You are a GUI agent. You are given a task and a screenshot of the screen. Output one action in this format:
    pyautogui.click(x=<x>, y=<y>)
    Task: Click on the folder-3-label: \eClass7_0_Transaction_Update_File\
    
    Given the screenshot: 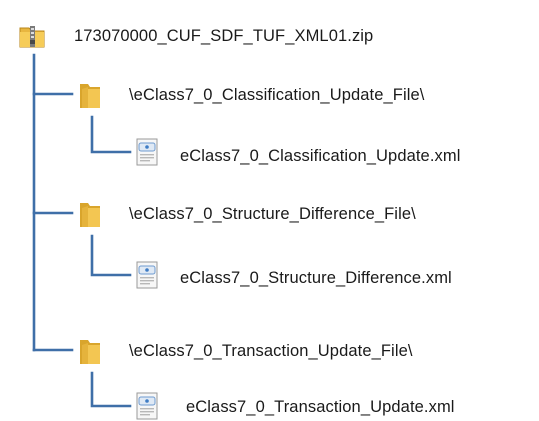 What is the action you would take?
    pyautogui.click(x=271, y=351)
    